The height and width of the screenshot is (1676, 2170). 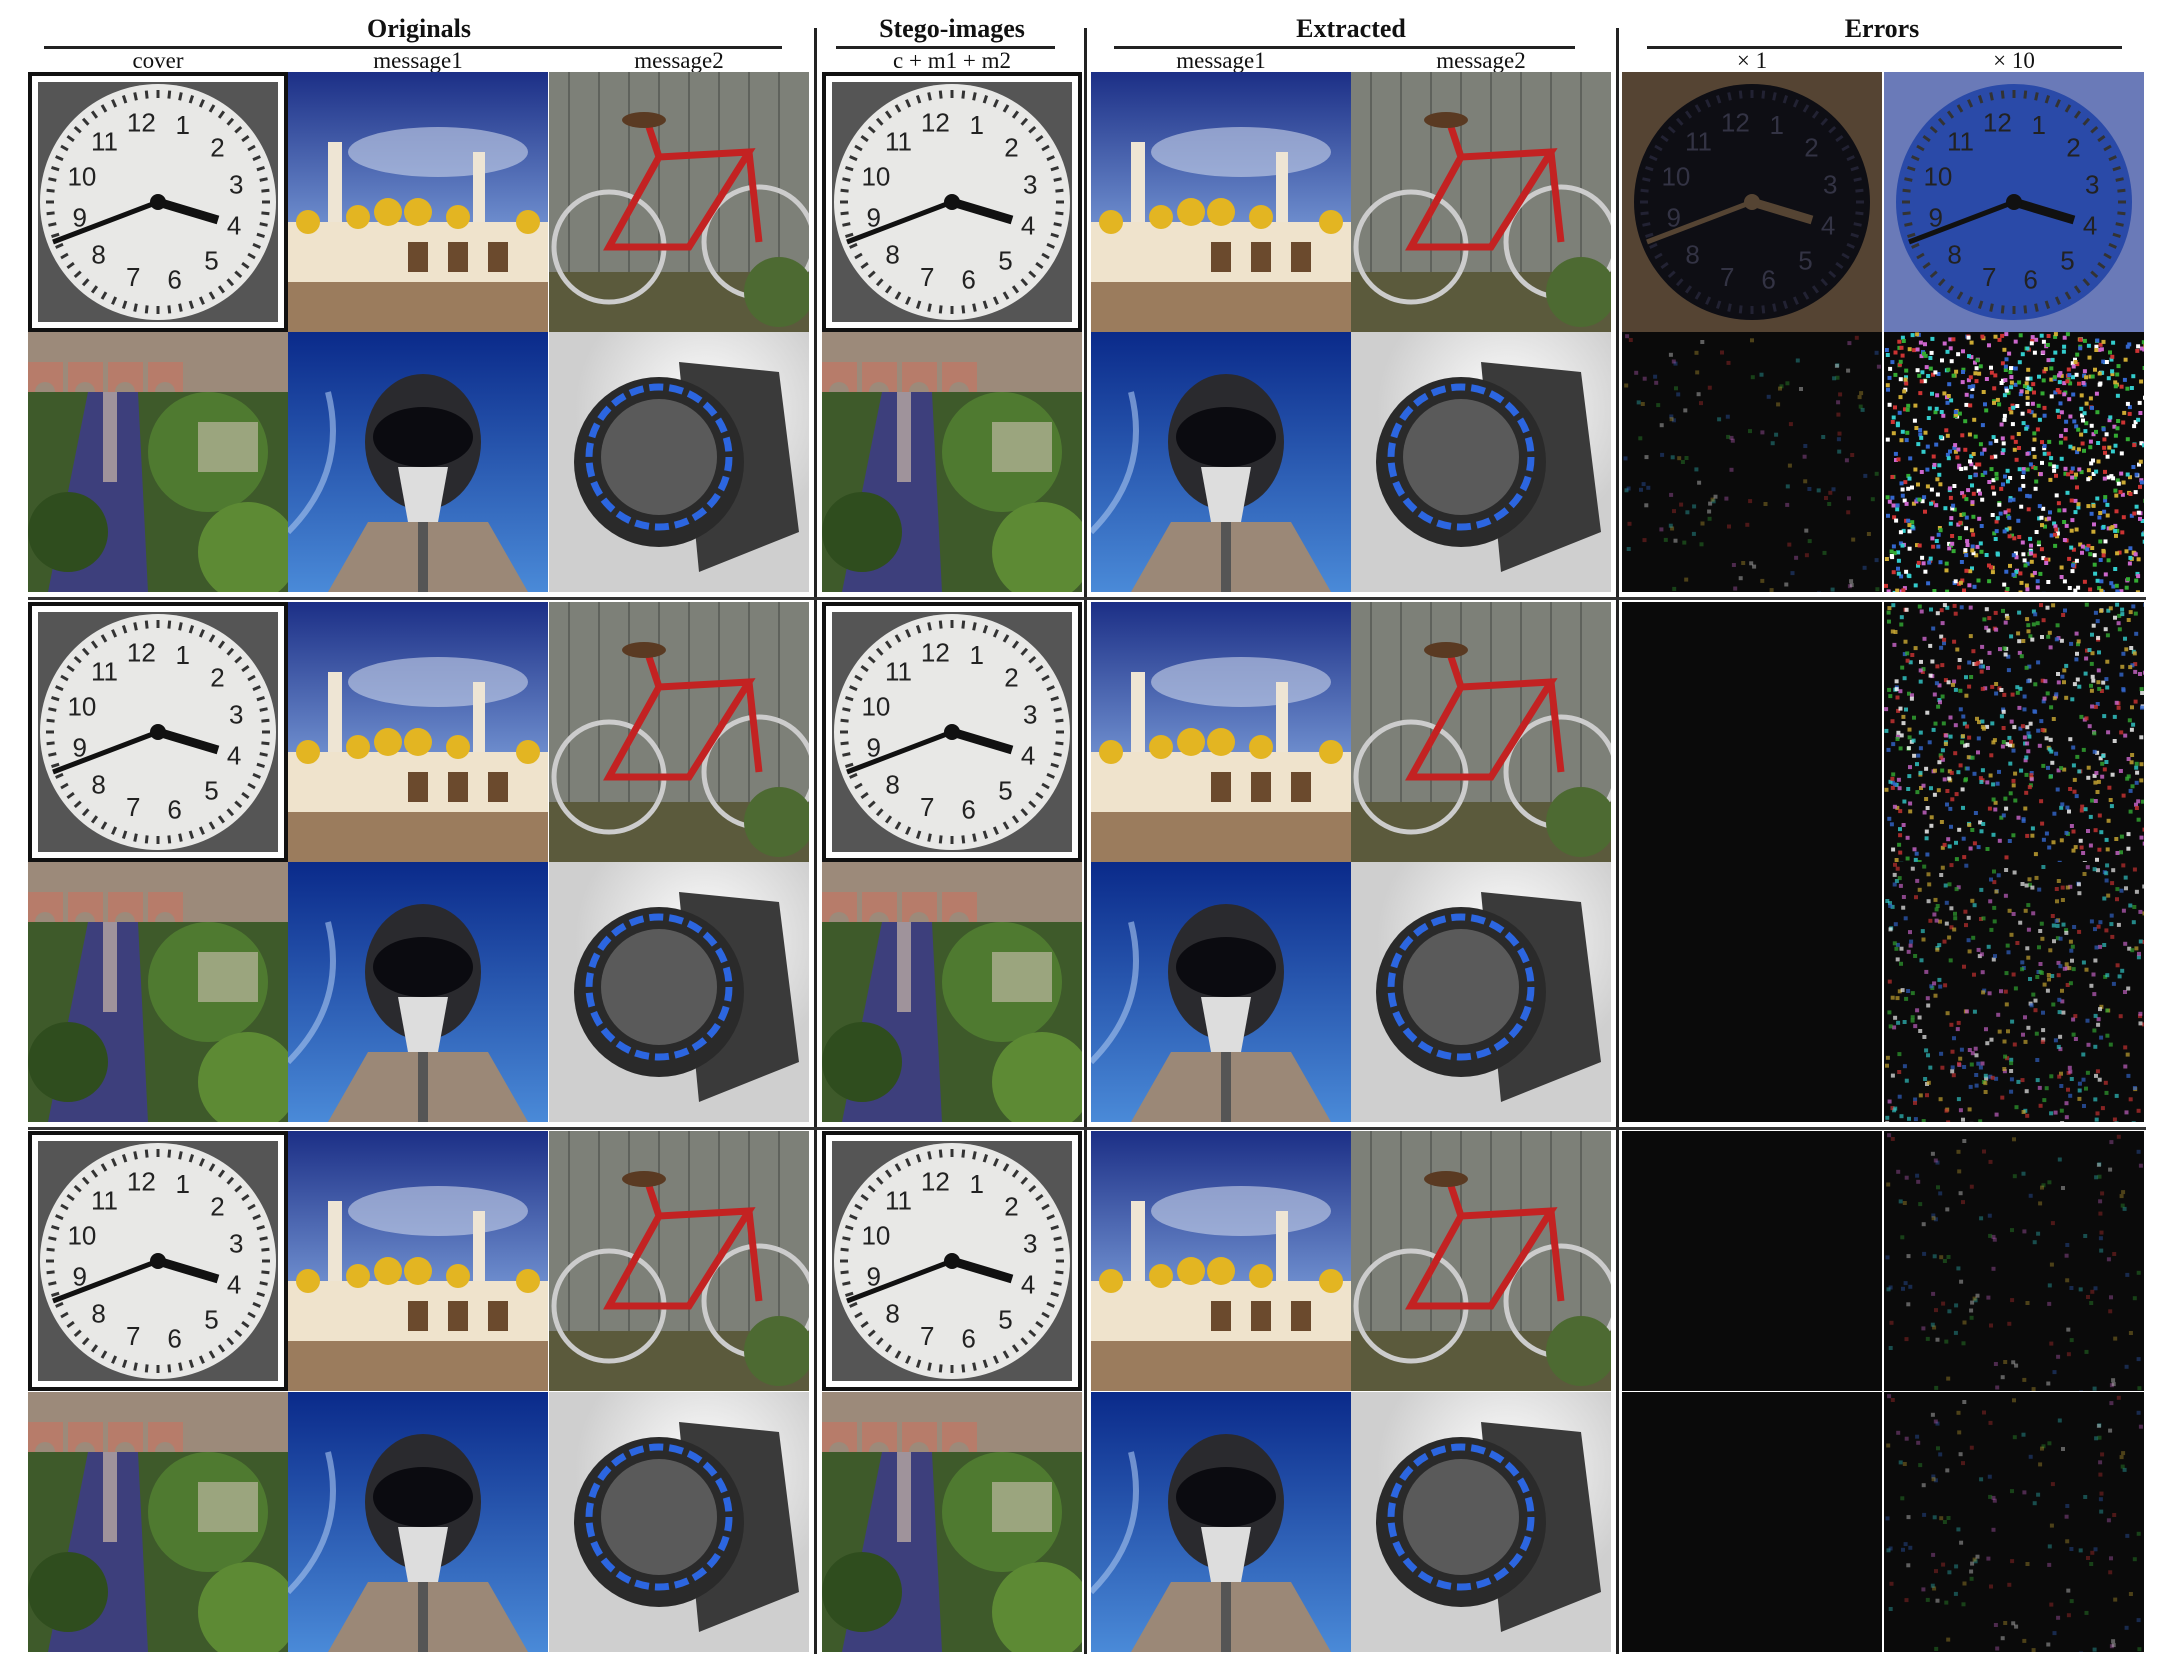 What do you see at coordinates (1752, 202) in the screenshot?
I see `image-error-x1: 12 1 2 3 4 5 6 7 8 9 10 11` at bounding box center [1752, 202].